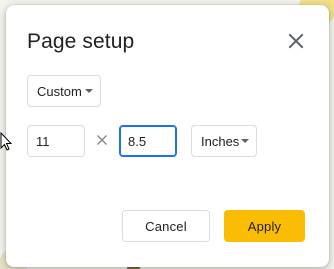 This screenshot has height=269, width=334. I want to click on times-icon, so click(102, 140).